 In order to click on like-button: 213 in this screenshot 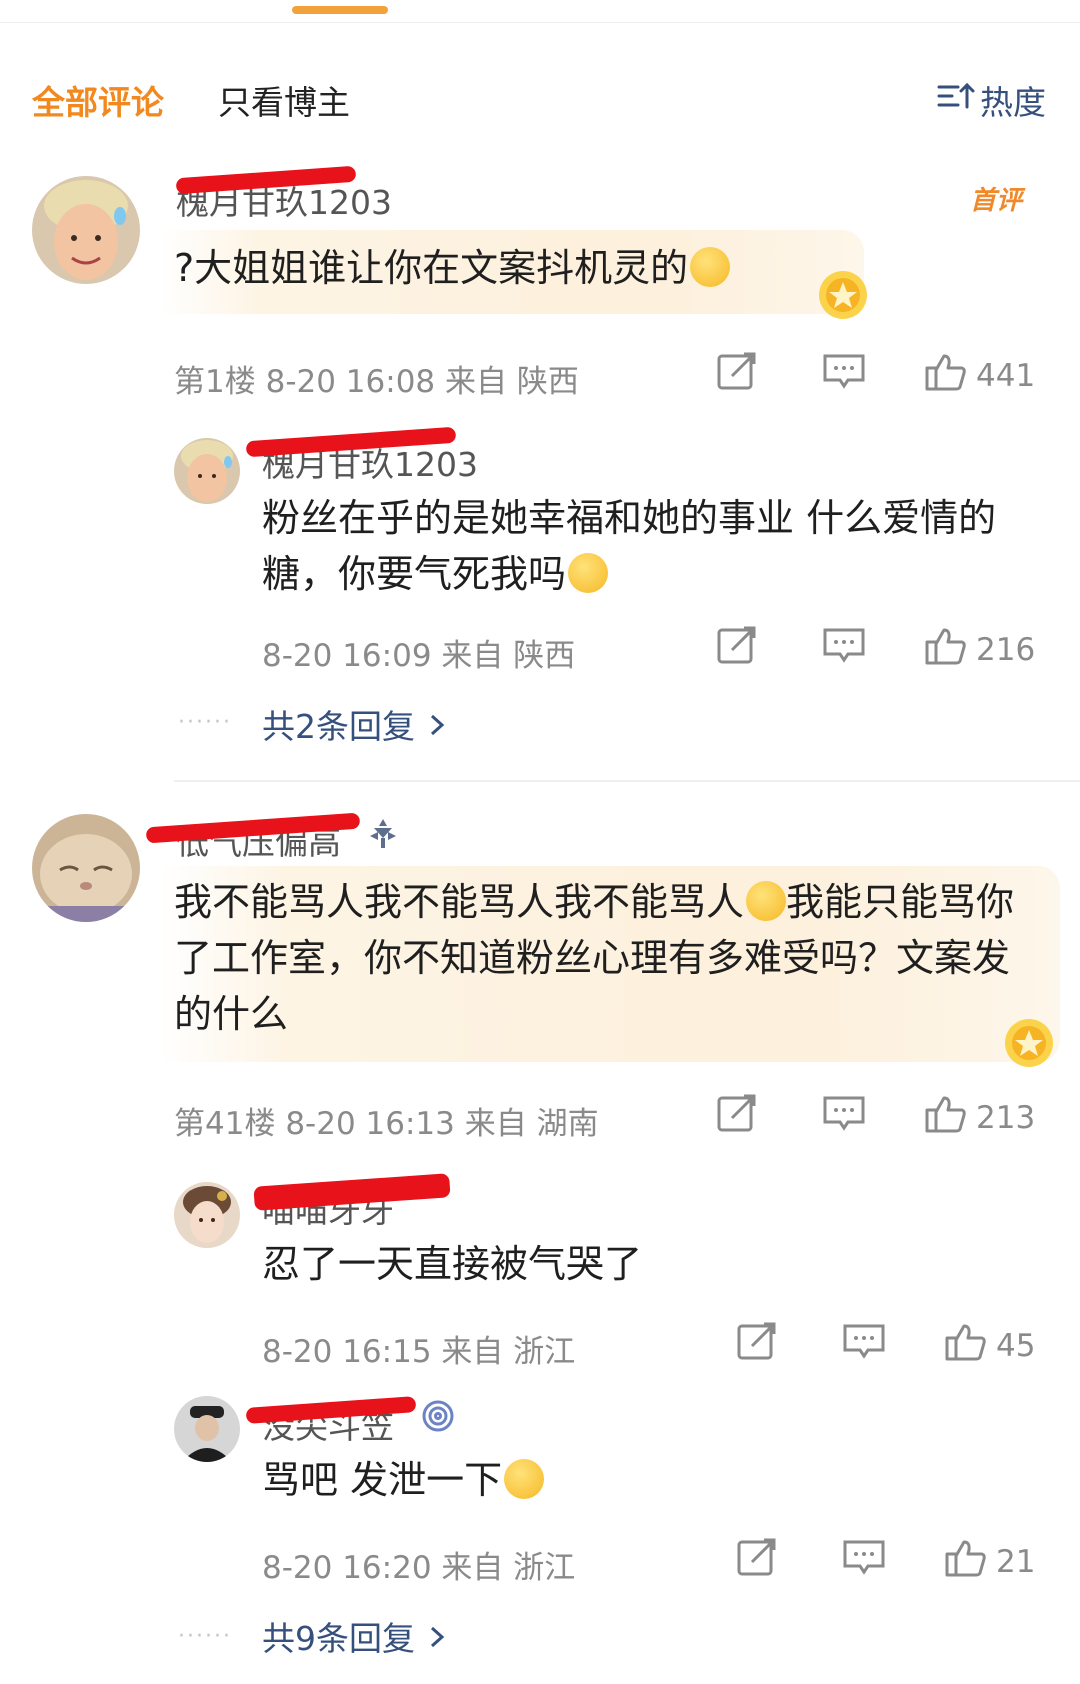, I will do `click(979, 1118)`.